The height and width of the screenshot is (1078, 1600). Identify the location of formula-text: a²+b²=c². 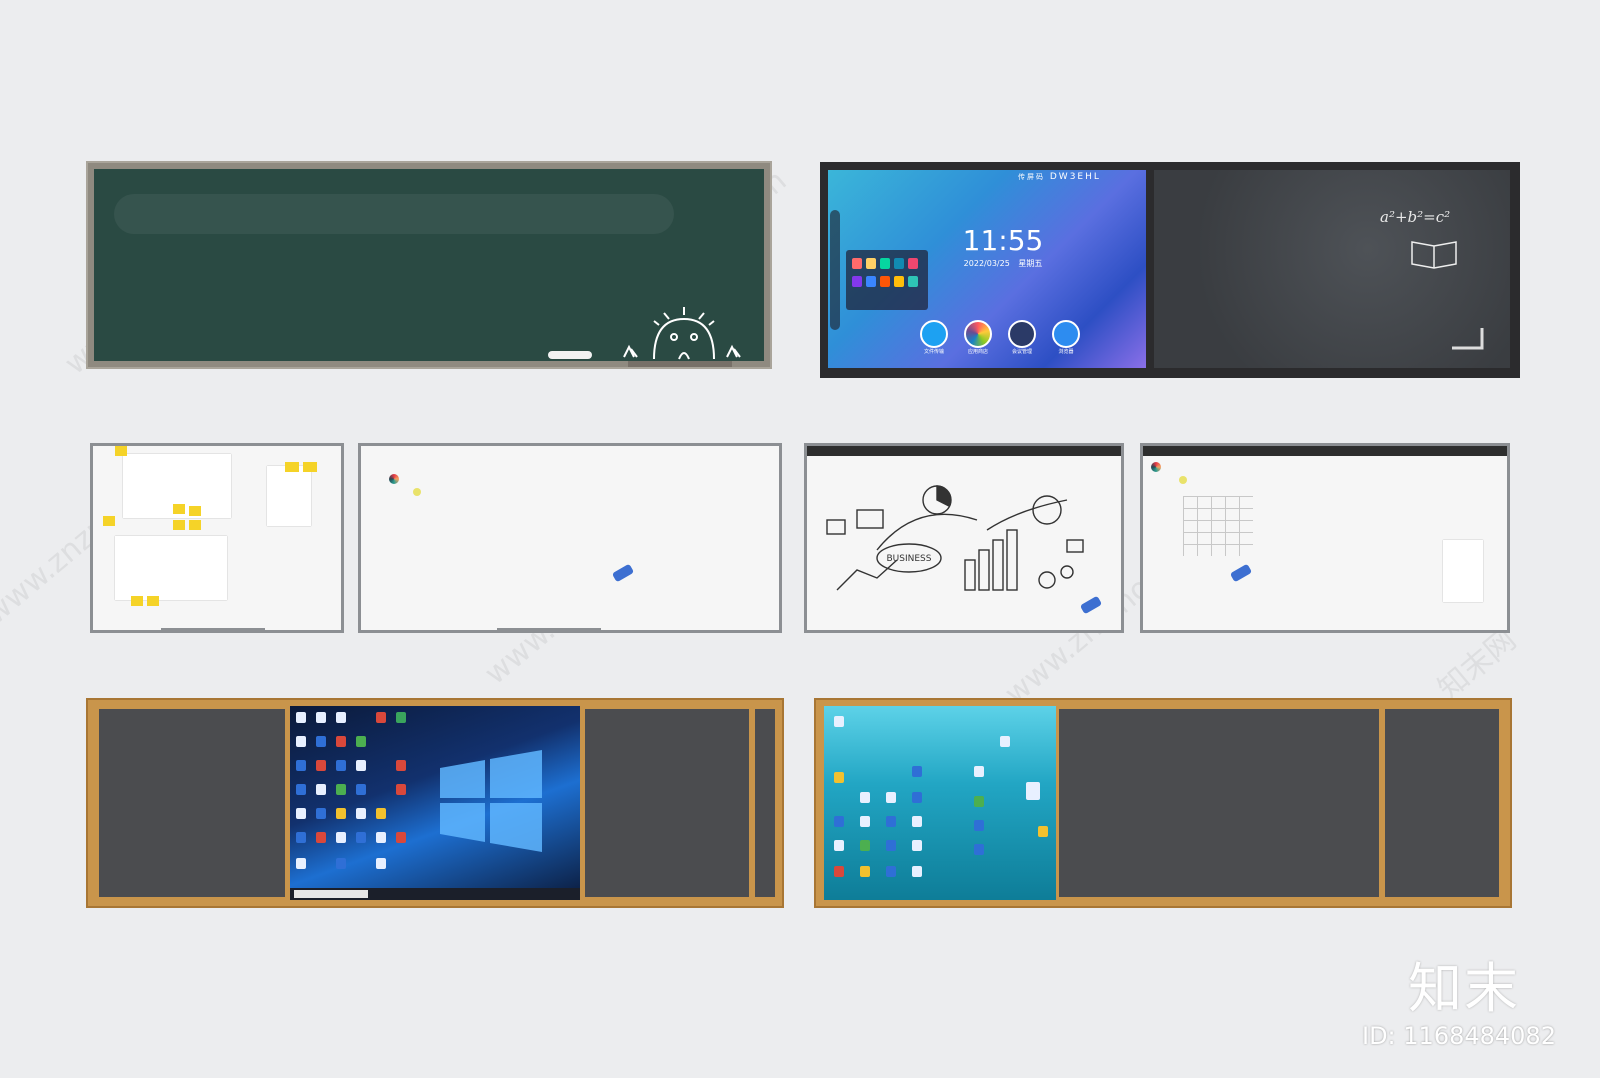
(1415, 217).